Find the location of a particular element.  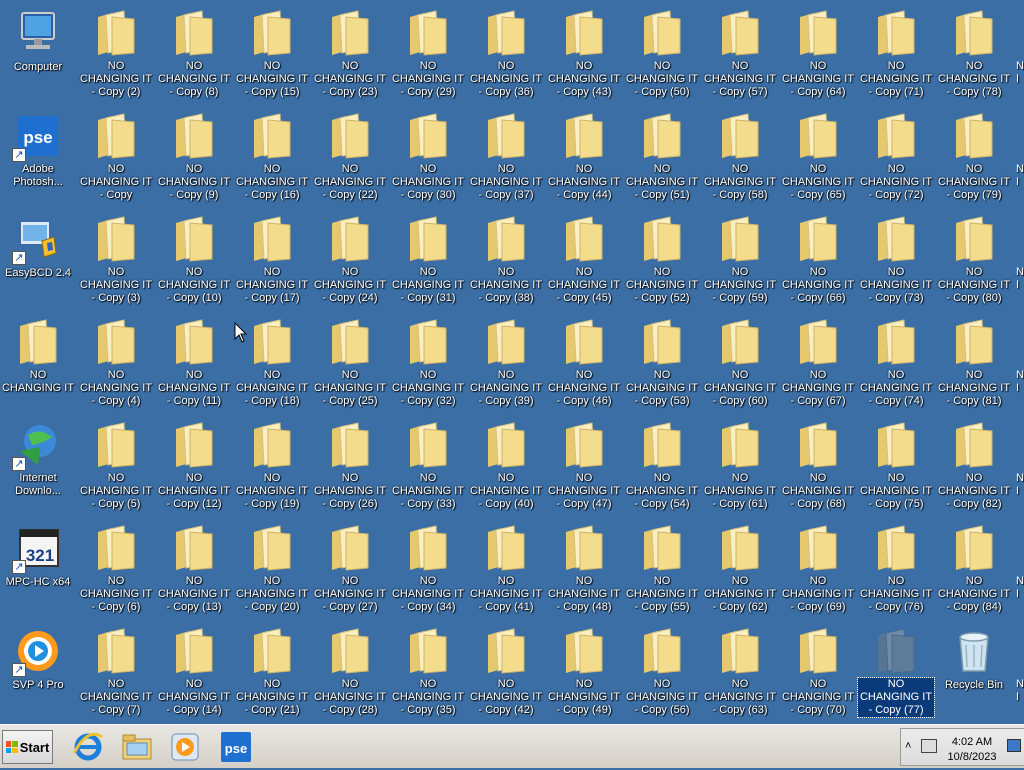

desktop-folder: NO CHANGING IT - Copy (74) is located at coordinates (896, 362).